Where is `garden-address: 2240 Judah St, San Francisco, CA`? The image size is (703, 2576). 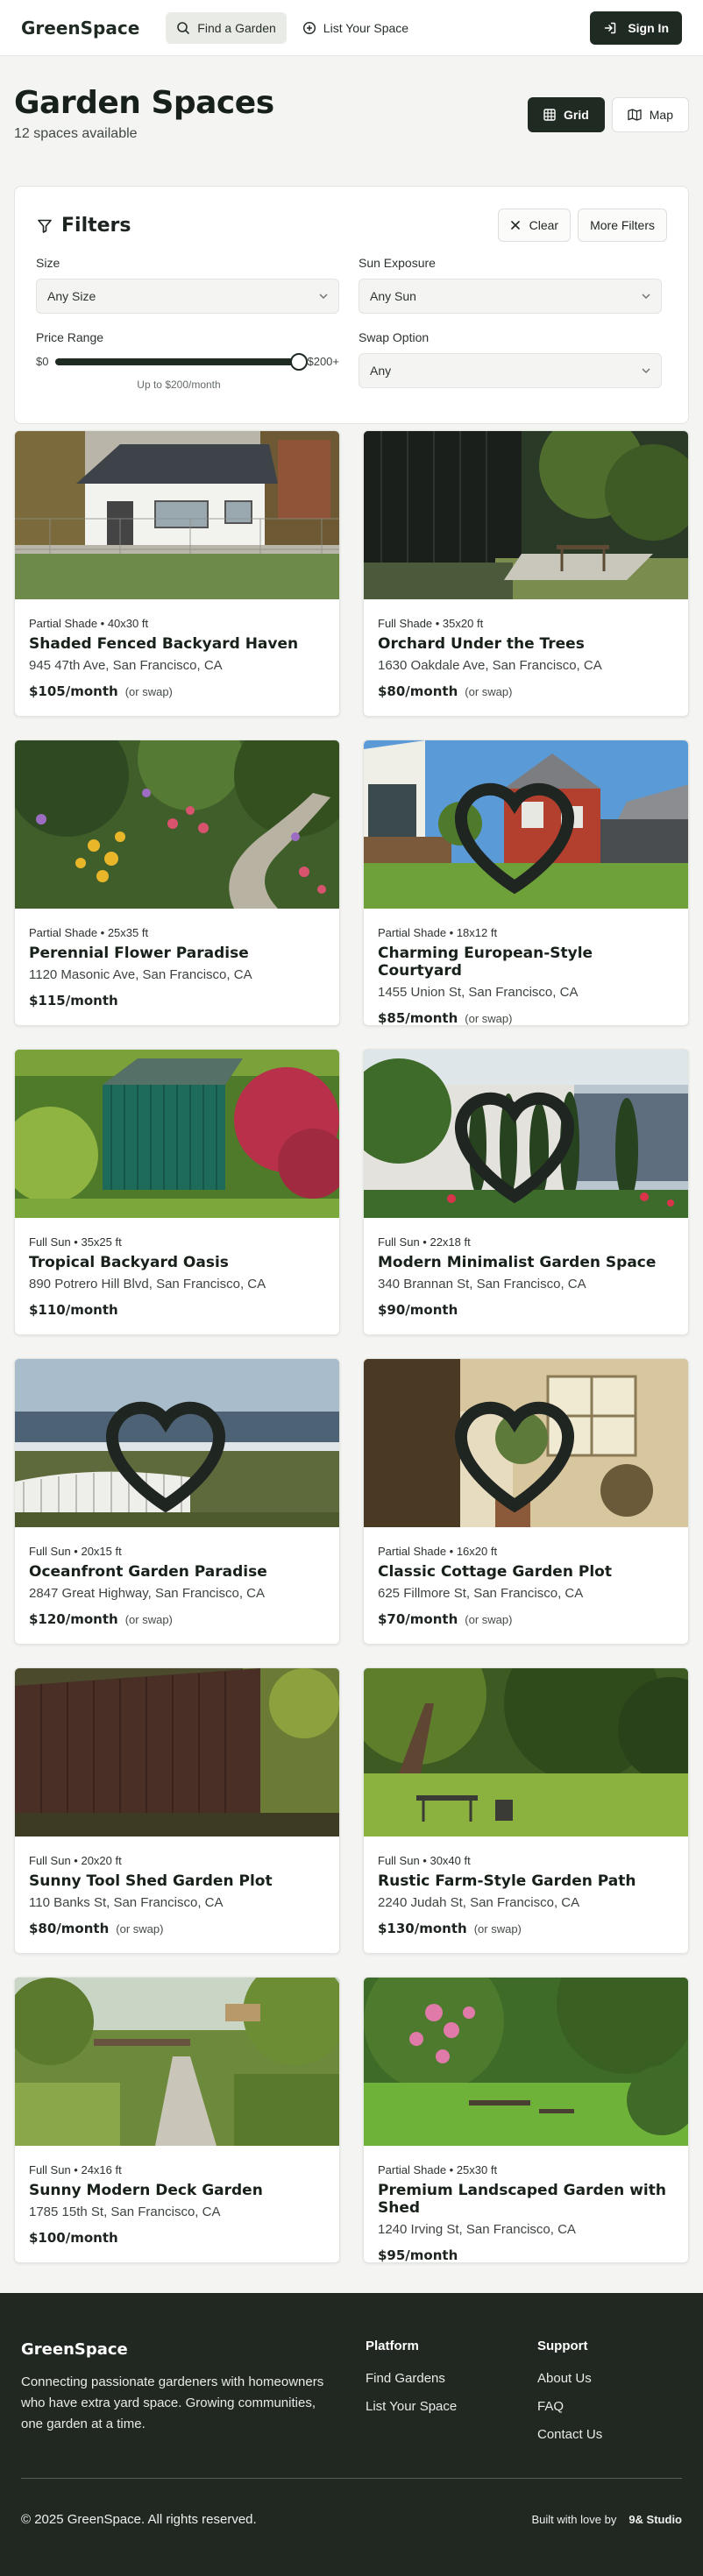
garden-address: 2240 Judah St, San Francisco, CA is located at coordinates (479, 1902).